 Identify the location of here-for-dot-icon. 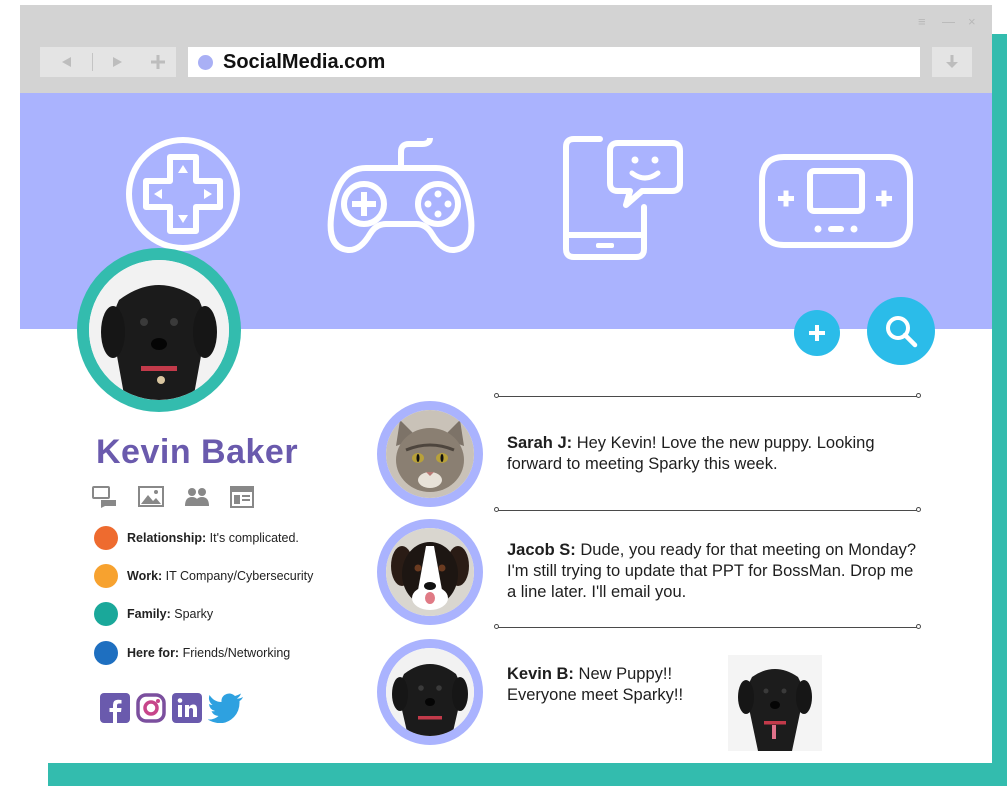
(106, 653).